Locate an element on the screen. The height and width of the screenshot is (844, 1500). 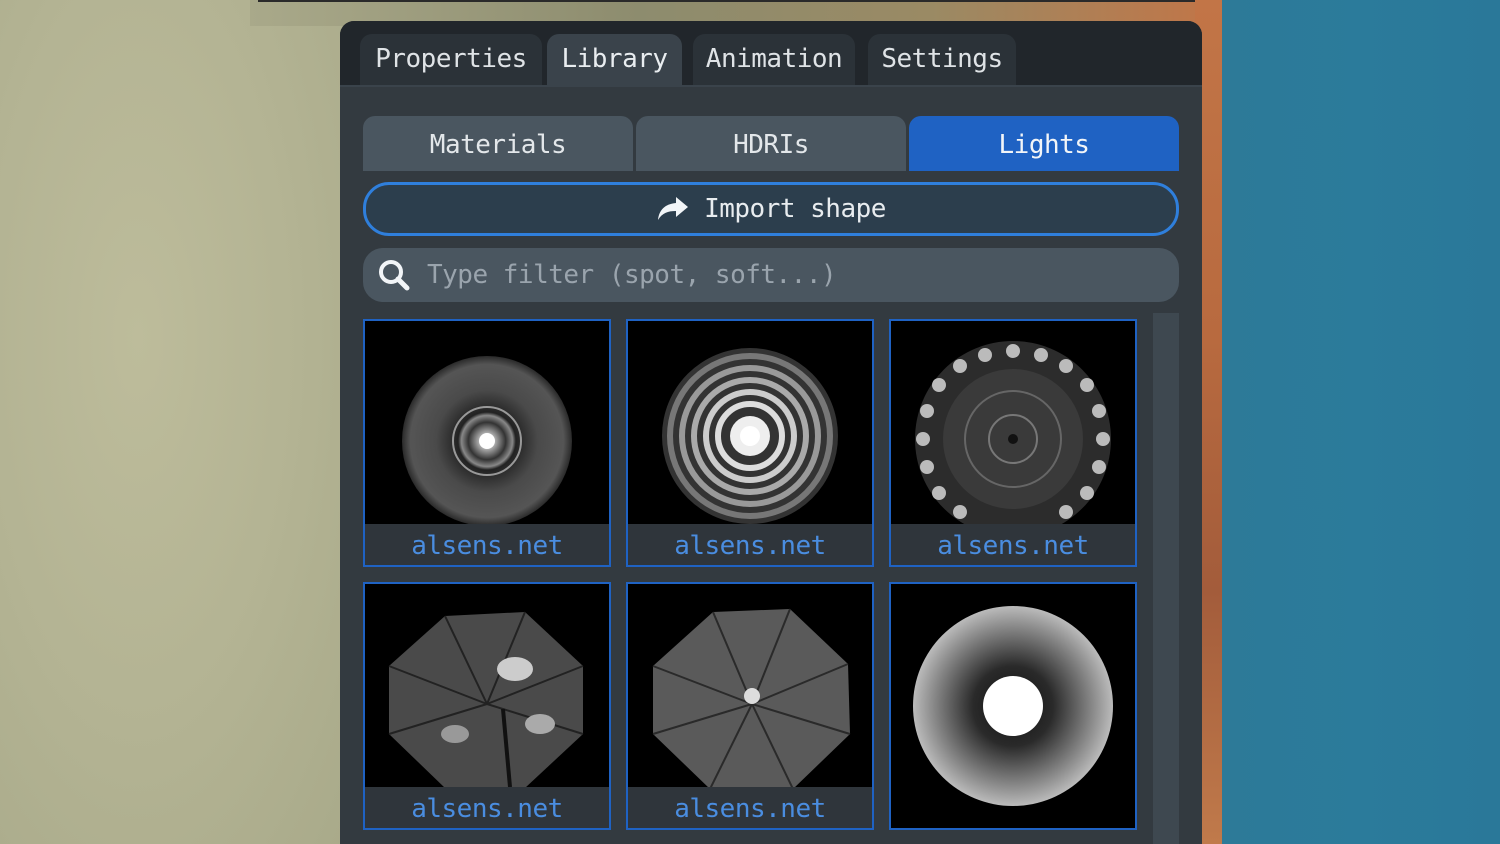
light-item is located at coordinates (1013, 706).